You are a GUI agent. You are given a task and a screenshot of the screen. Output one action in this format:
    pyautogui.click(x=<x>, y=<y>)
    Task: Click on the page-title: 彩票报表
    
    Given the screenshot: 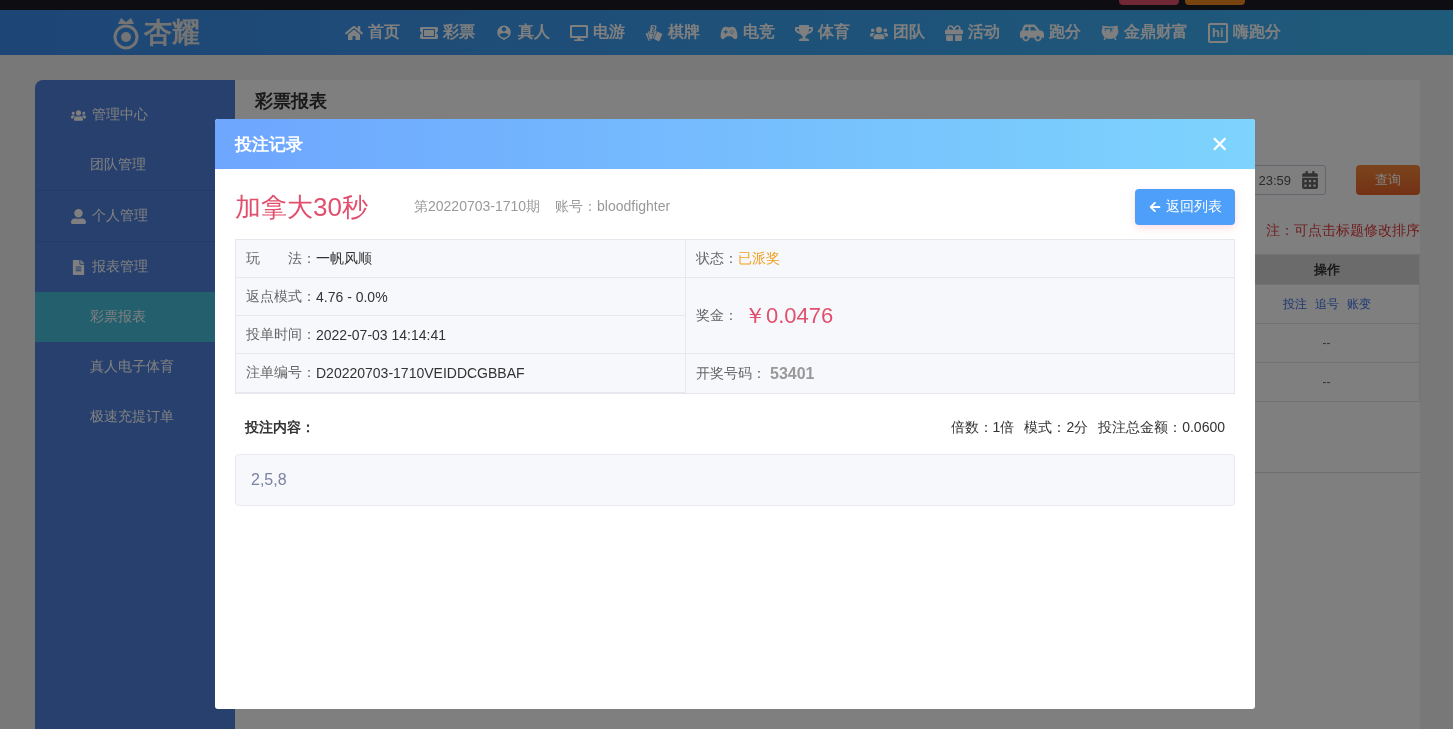 What is the action you would take?
    pyautogui.click(x=291, y=101)
    